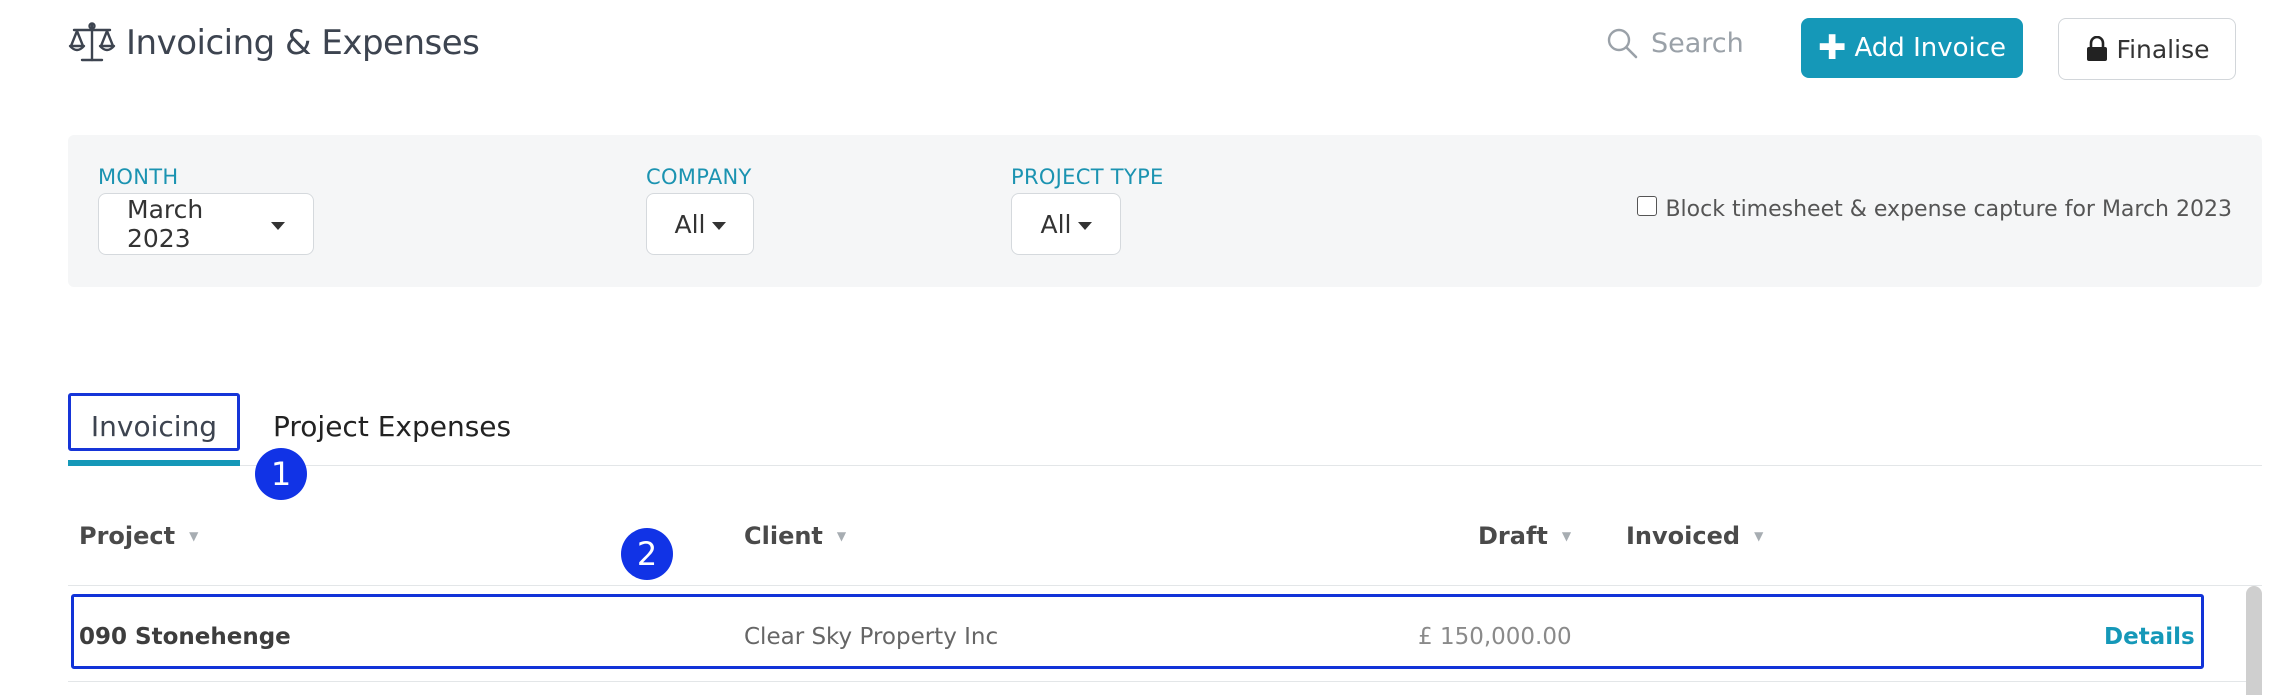 This screenshot has width=2274, height=695. I want to click on scrollbar-thumb, so click(2254, 640).